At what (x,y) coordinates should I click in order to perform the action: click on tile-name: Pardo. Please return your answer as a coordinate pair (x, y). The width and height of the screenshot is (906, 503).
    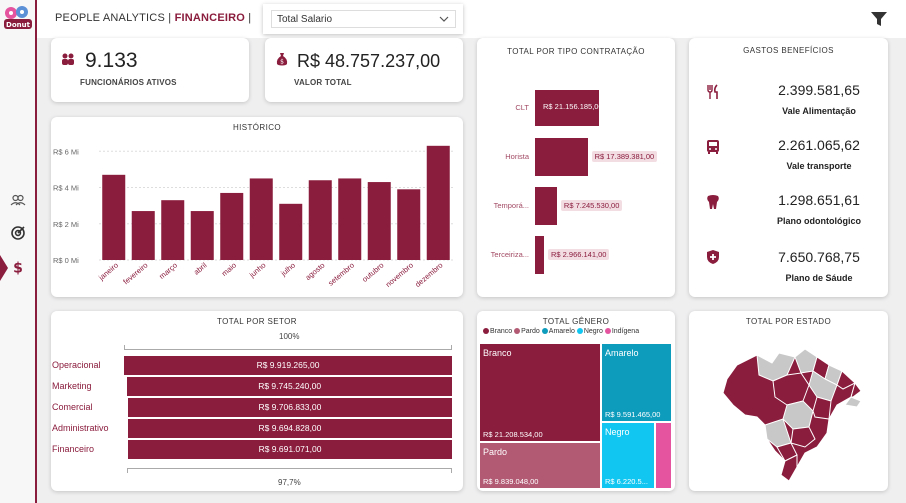
    Looking at the image, I should click on (495, 452).